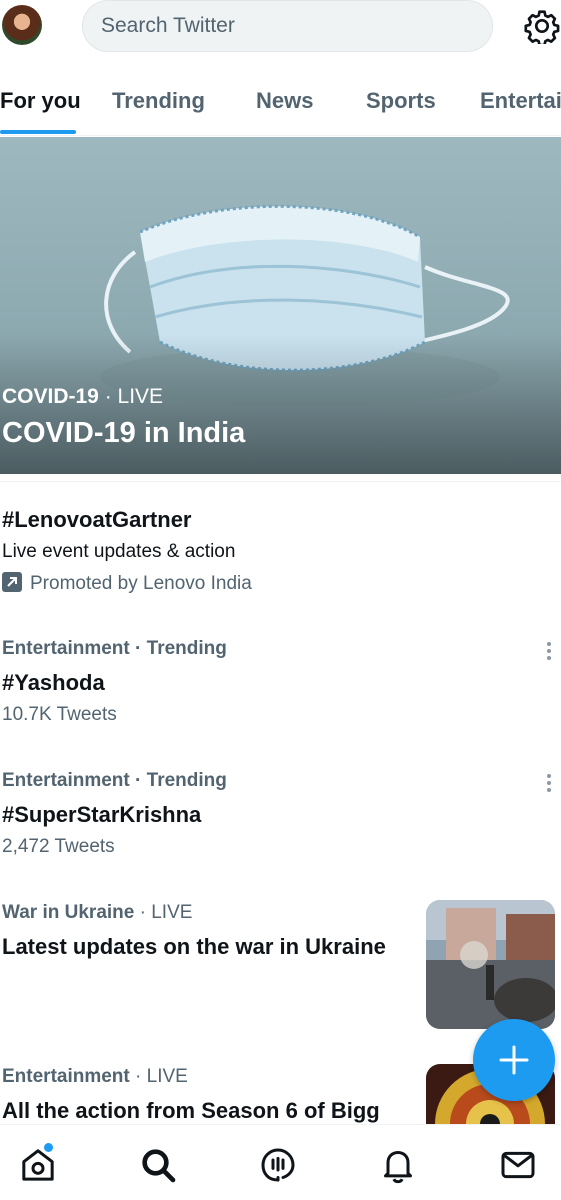  Describe the element at coordinates (97, 519) in the screenshot. I see `trend-name: #LenovoatGartner` at that location.